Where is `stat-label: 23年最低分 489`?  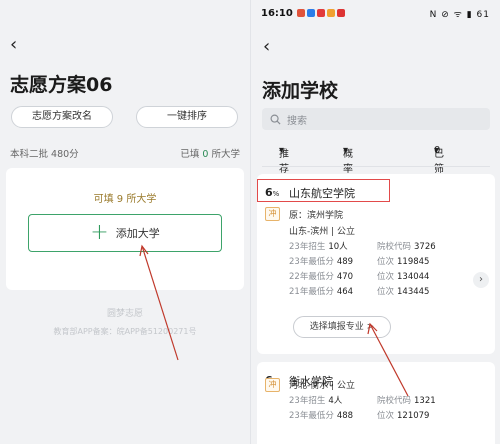
stat-label: 23年最低分 489 is located at coordinates (321, 262).